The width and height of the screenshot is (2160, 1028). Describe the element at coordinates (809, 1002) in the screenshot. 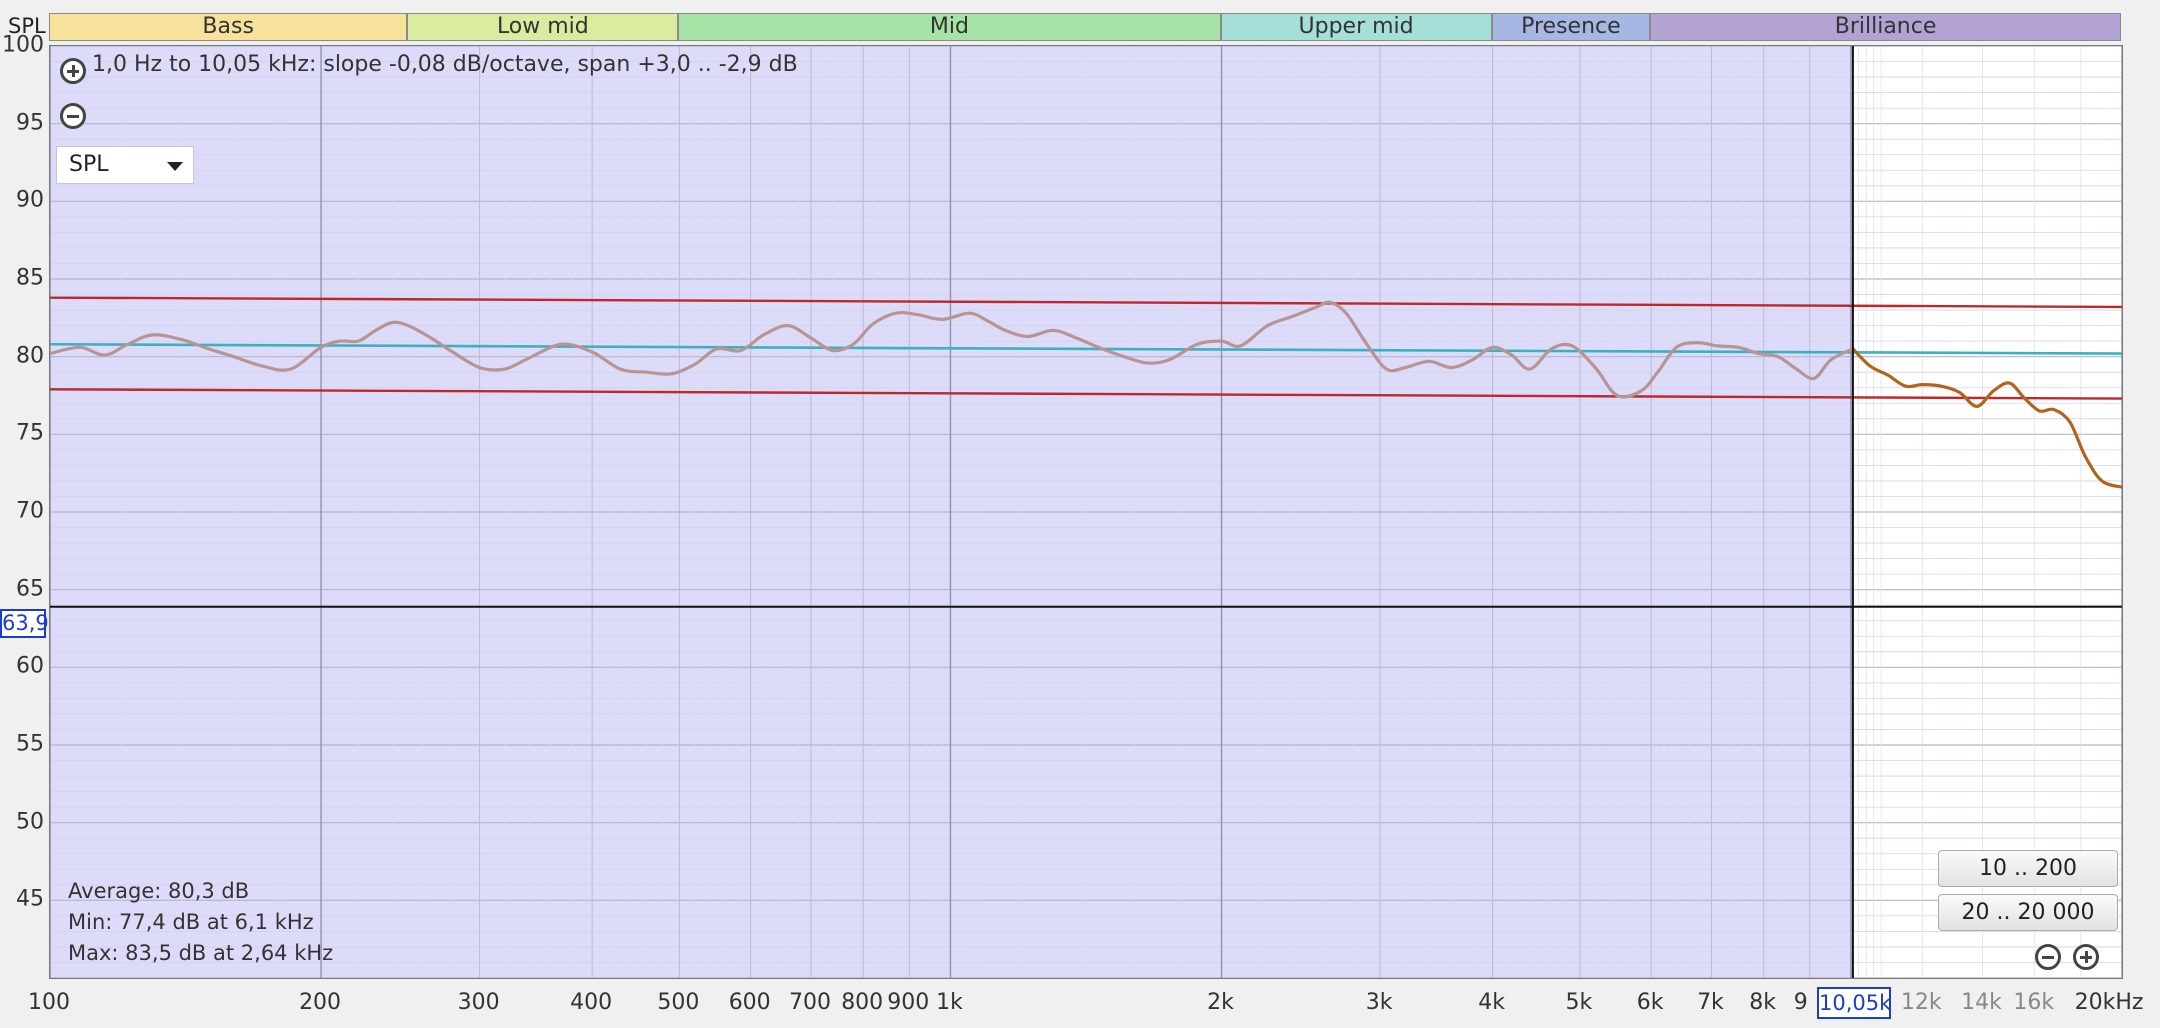

I see `x-tick-label: 700` at that location.